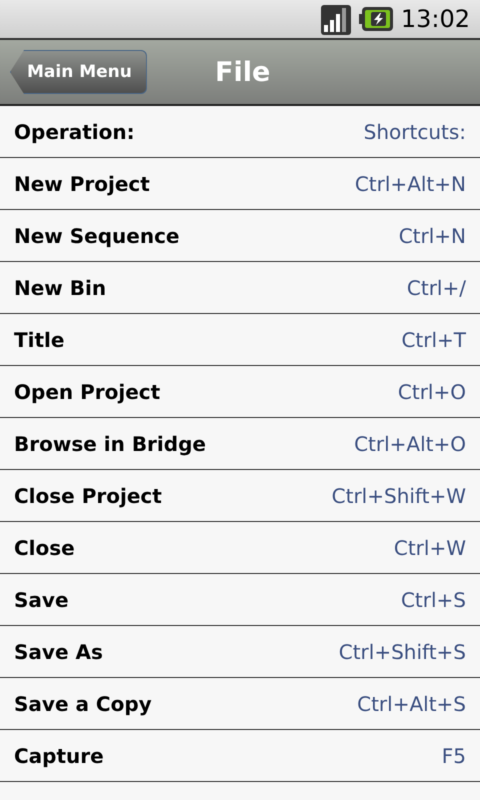 The image size is (480, 800). I want to click on list-item: Close Project Ctrl+Shift+W, so click(240, 496).